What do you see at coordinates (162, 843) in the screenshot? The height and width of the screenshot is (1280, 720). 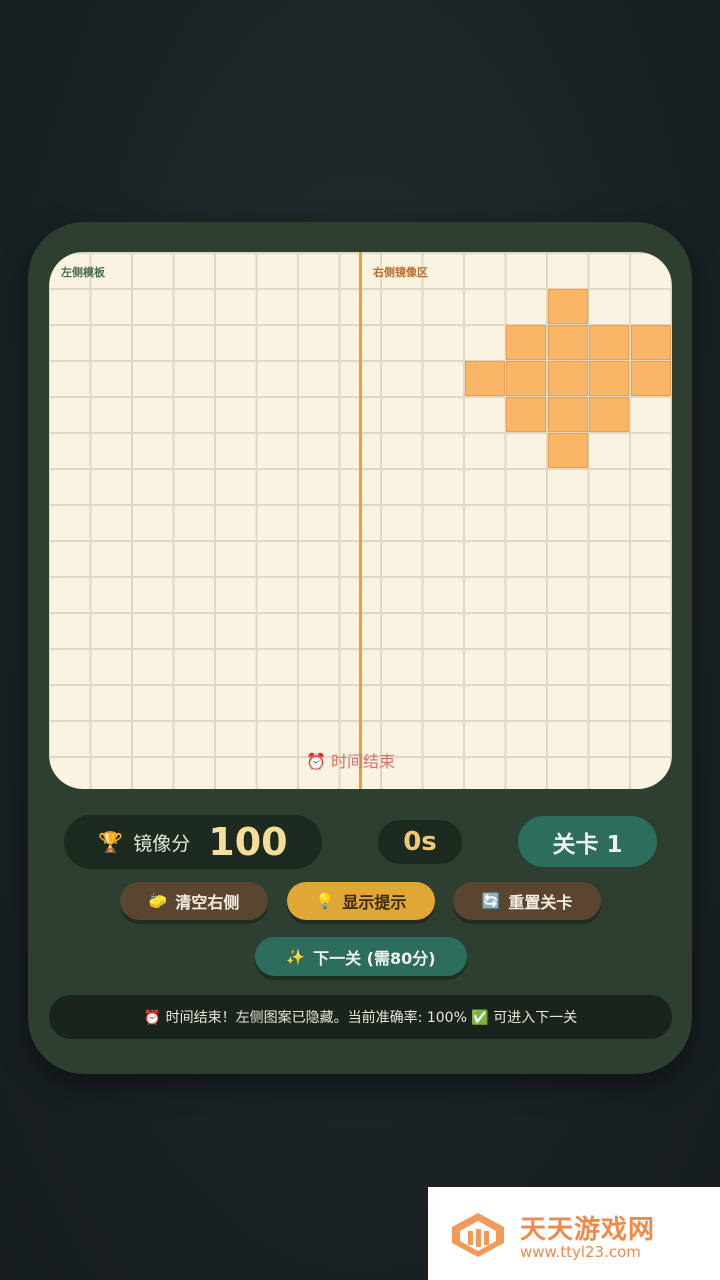 I see `score-label: 镜像分` at bounding box center [162, 843].